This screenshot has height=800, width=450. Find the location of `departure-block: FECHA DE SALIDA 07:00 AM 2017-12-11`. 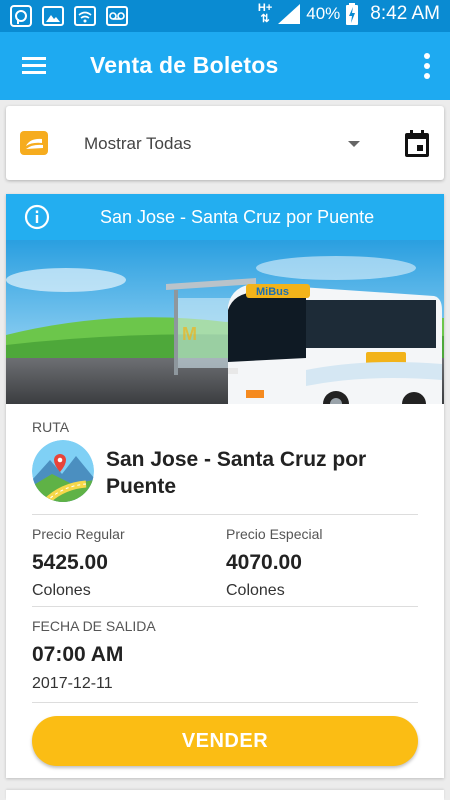

departure-block: FECHA DE SALIDA 07:00 AM 2017-12-11 is located at coordinates (94, 655).